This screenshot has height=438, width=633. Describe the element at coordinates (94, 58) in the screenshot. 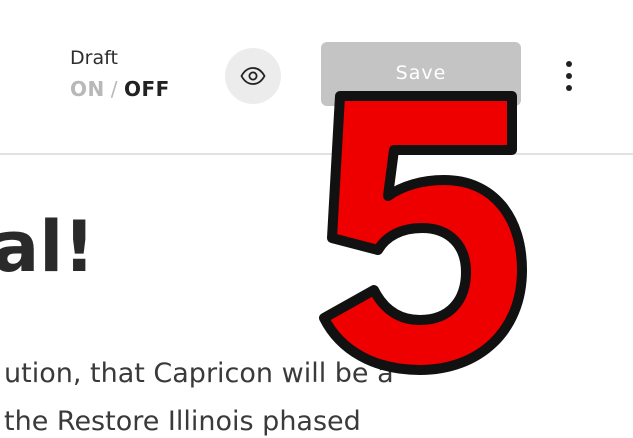

I see `draft-label: Draft` at that location.